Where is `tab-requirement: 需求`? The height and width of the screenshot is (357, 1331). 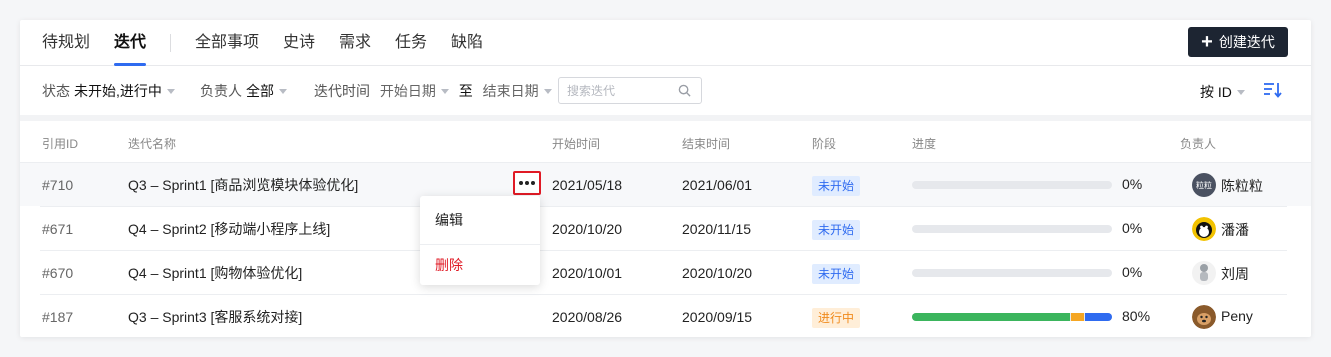 tab-requirement: 需求 is located at coordinates (355, 43).